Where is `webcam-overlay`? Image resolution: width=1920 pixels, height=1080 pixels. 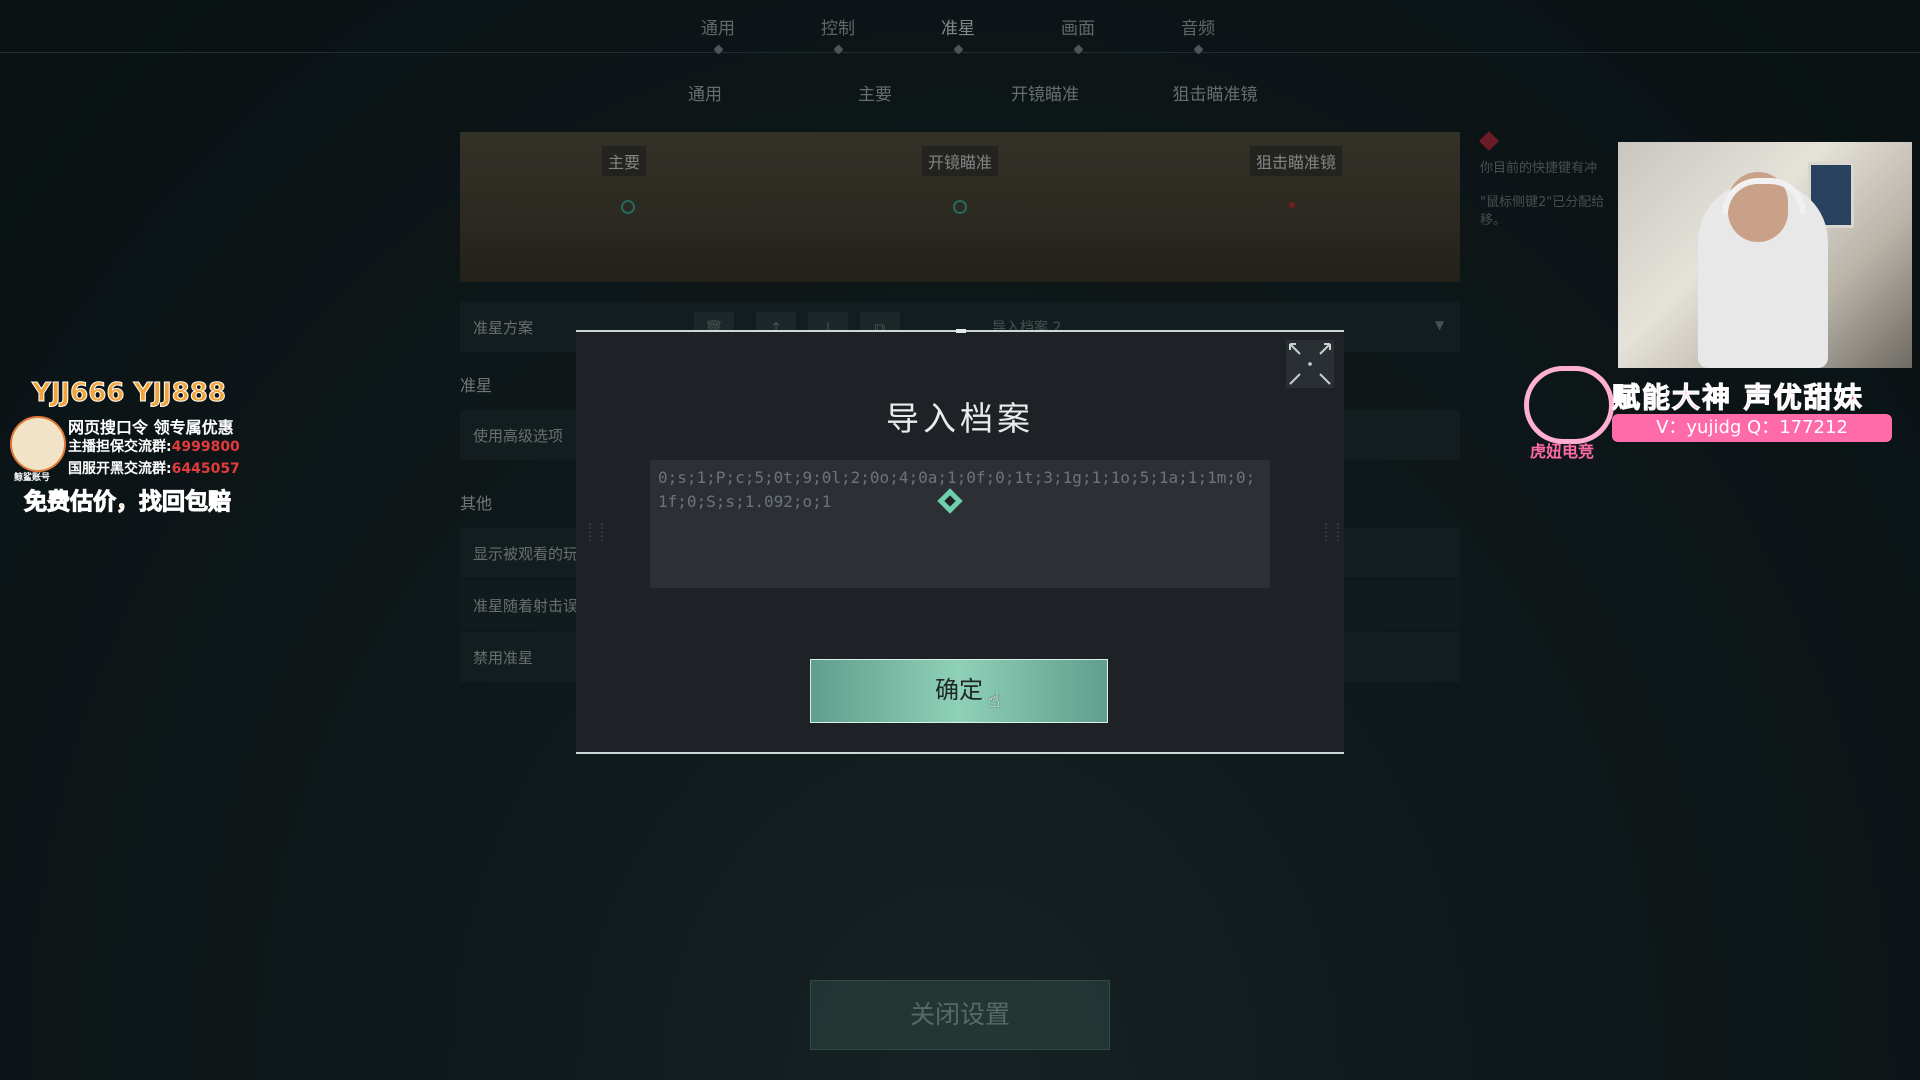
webcam-overlay is located at coordinates (1765, 255).